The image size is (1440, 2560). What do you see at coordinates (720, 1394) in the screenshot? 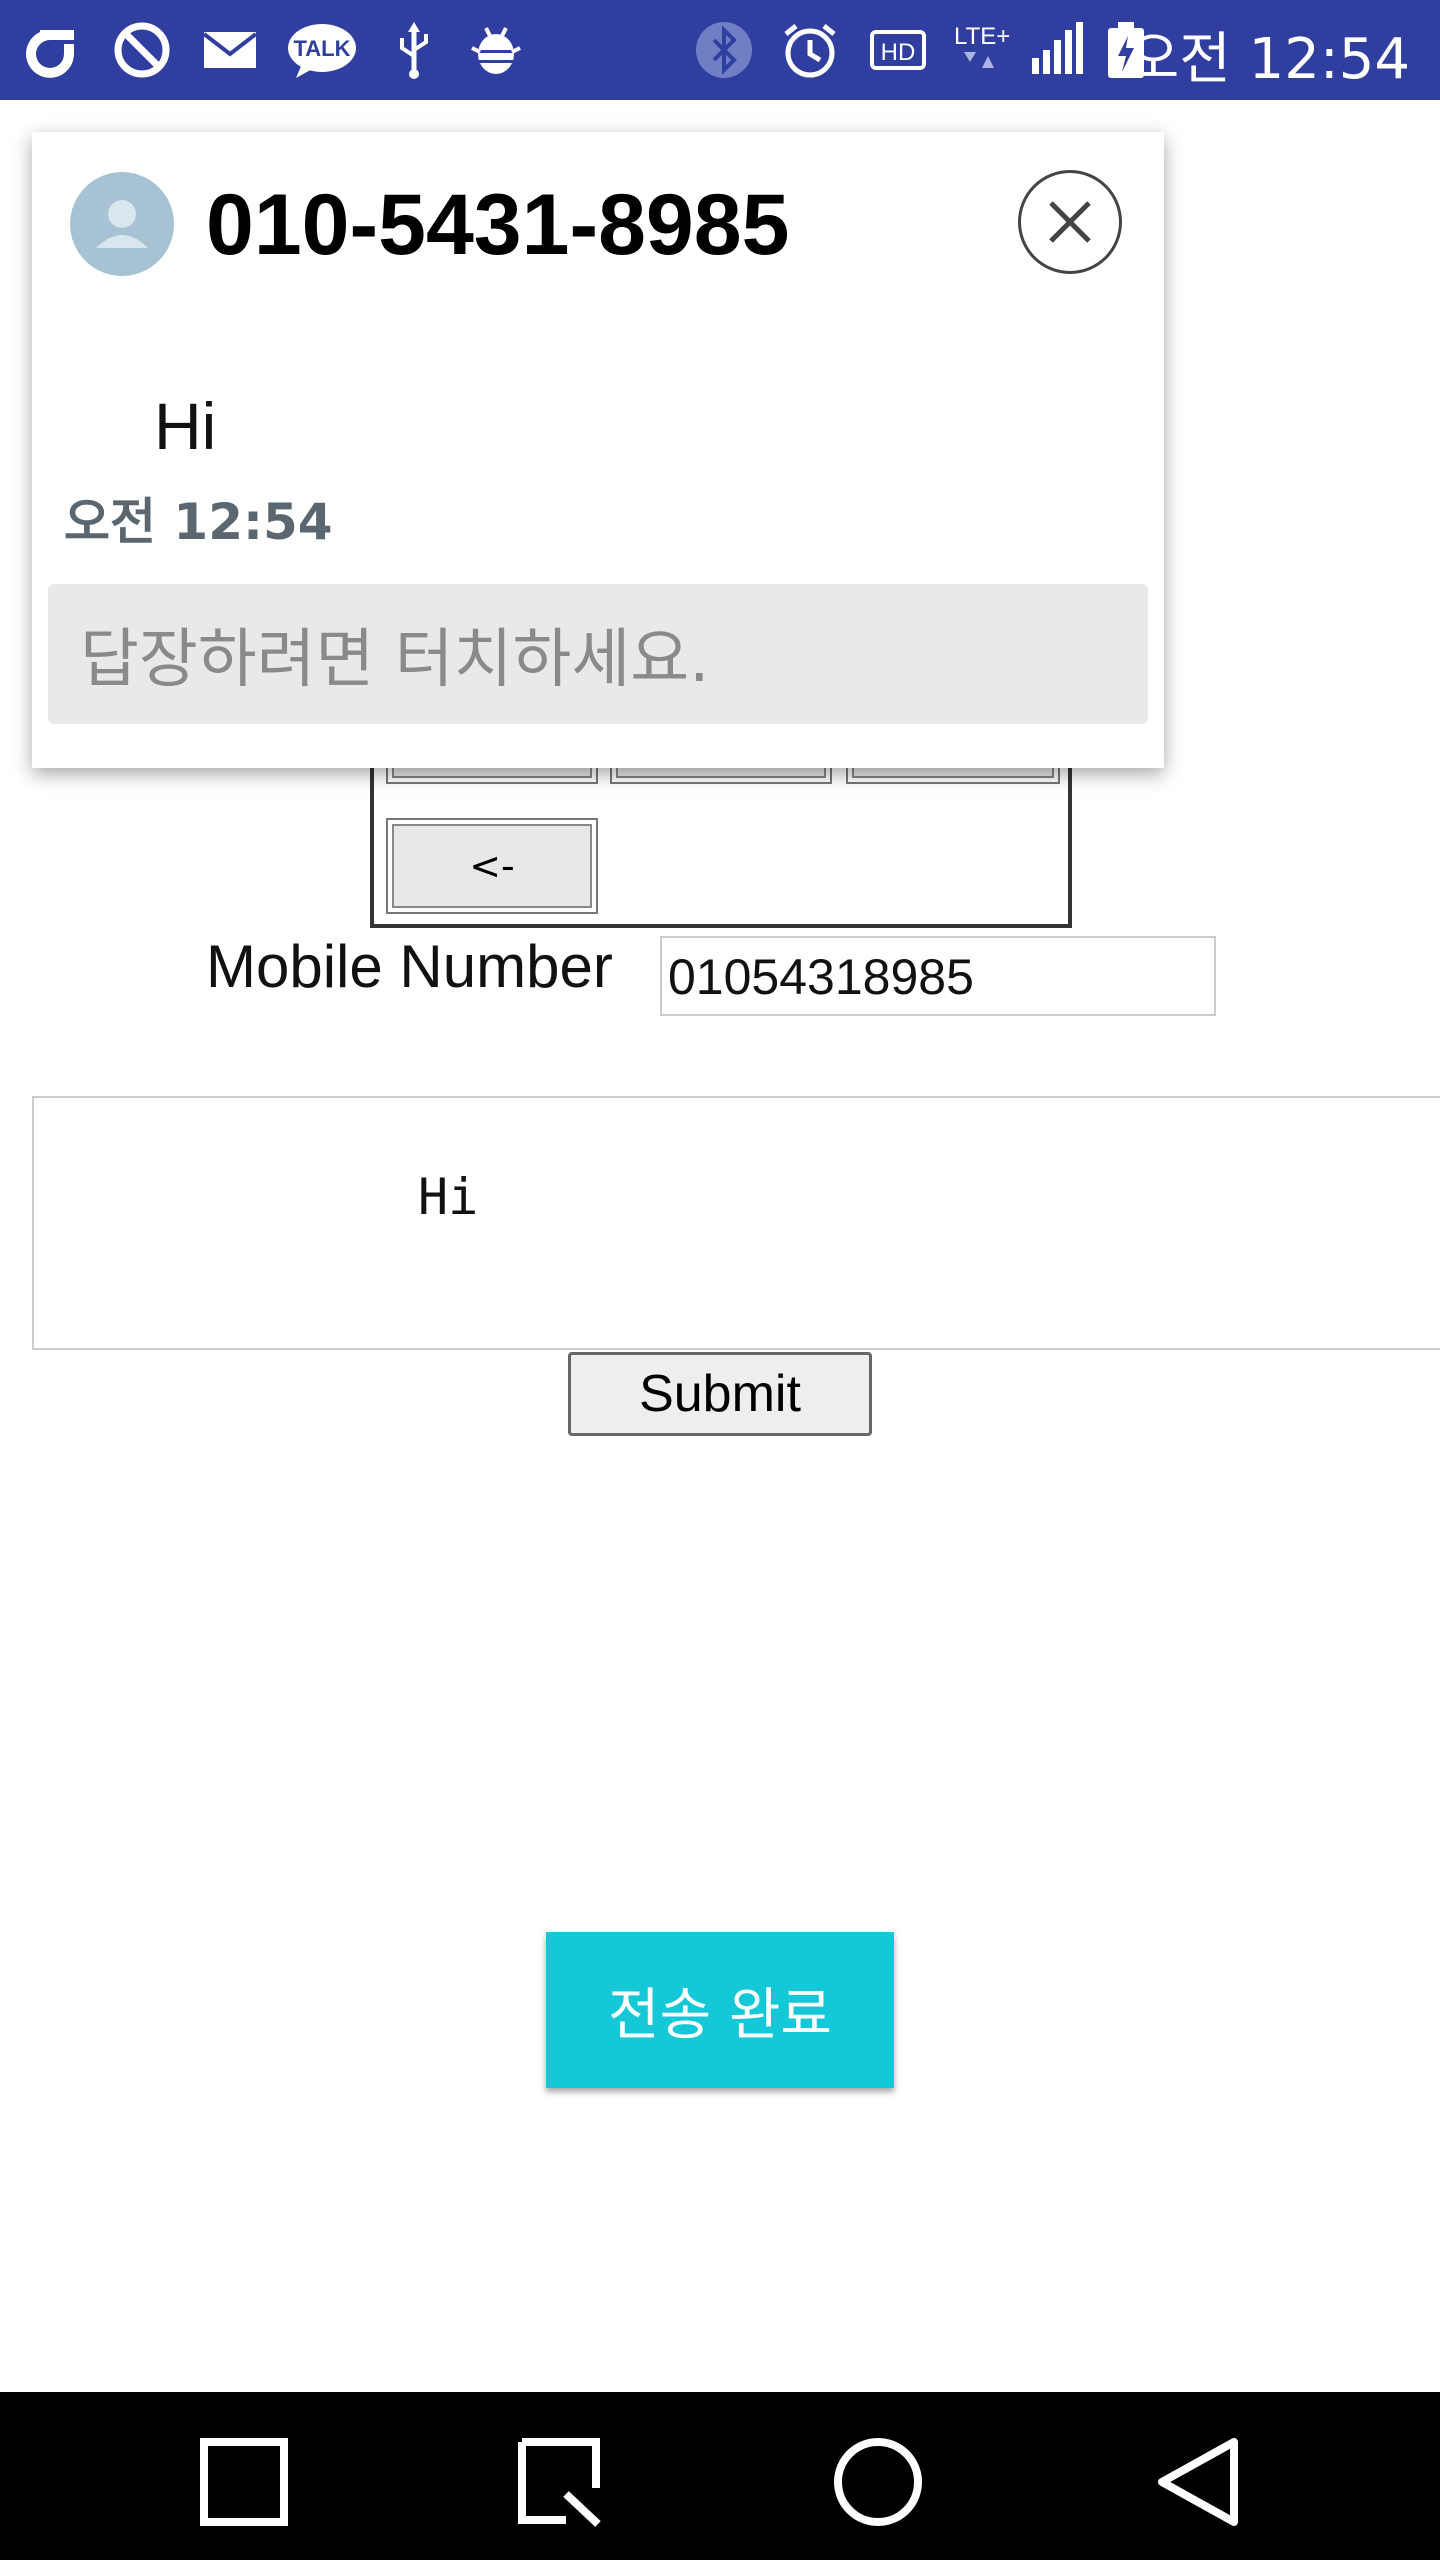
I see `submit-button: Submit` at bounding box center [720, 1394].